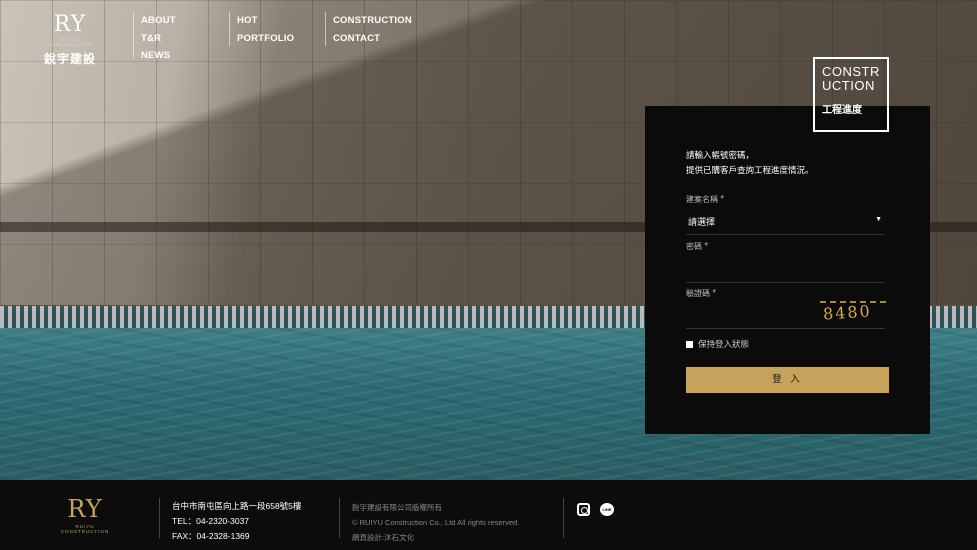 Image resolution: width=977 pixels, height=550 pixels. What do you see at coordinates (697, 246) in the screenshot?
I see `password-label: 密碼 *` at bounding box center [697, 246].